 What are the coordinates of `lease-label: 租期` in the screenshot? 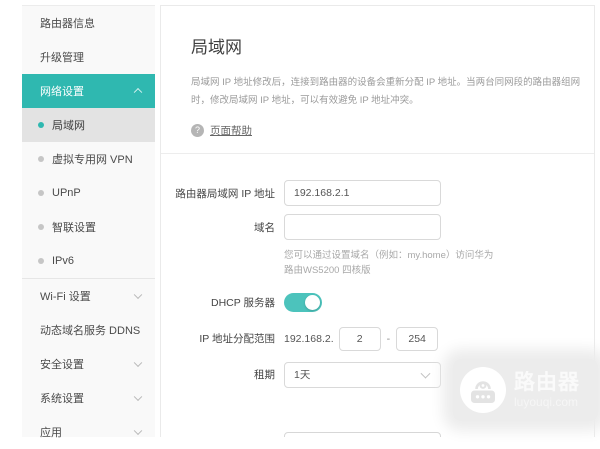 It's located at (264, 375).